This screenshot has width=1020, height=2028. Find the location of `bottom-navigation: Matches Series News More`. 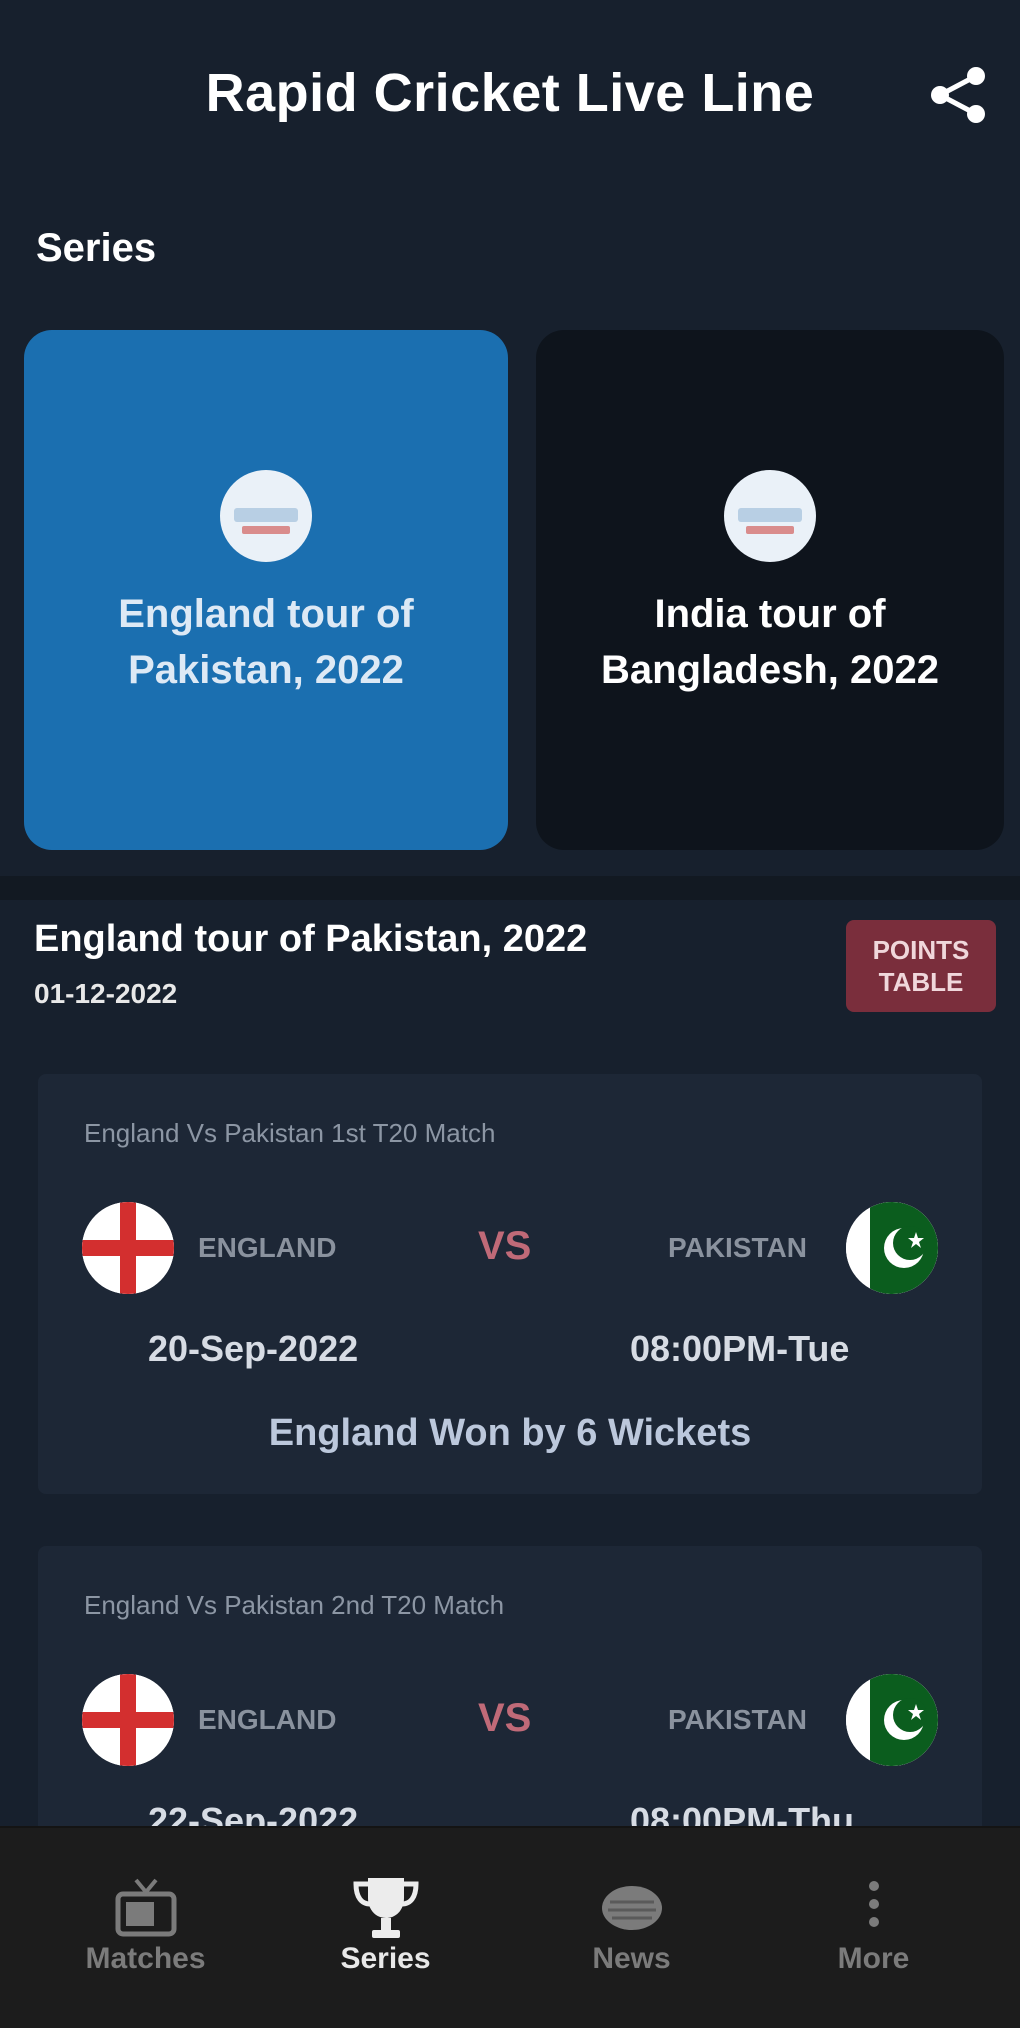

bottom-navigation: Matches Series News More is located at coordinates (510, 1927).